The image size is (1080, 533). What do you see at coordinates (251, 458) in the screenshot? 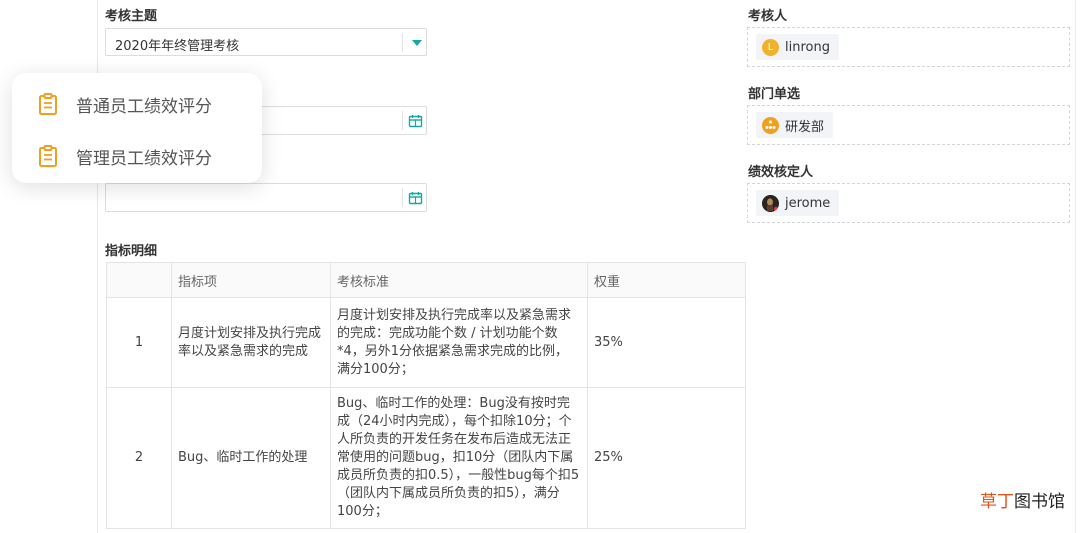
I see `row-item: Bug、临时工作的处理` at bounding box center [251, 458].